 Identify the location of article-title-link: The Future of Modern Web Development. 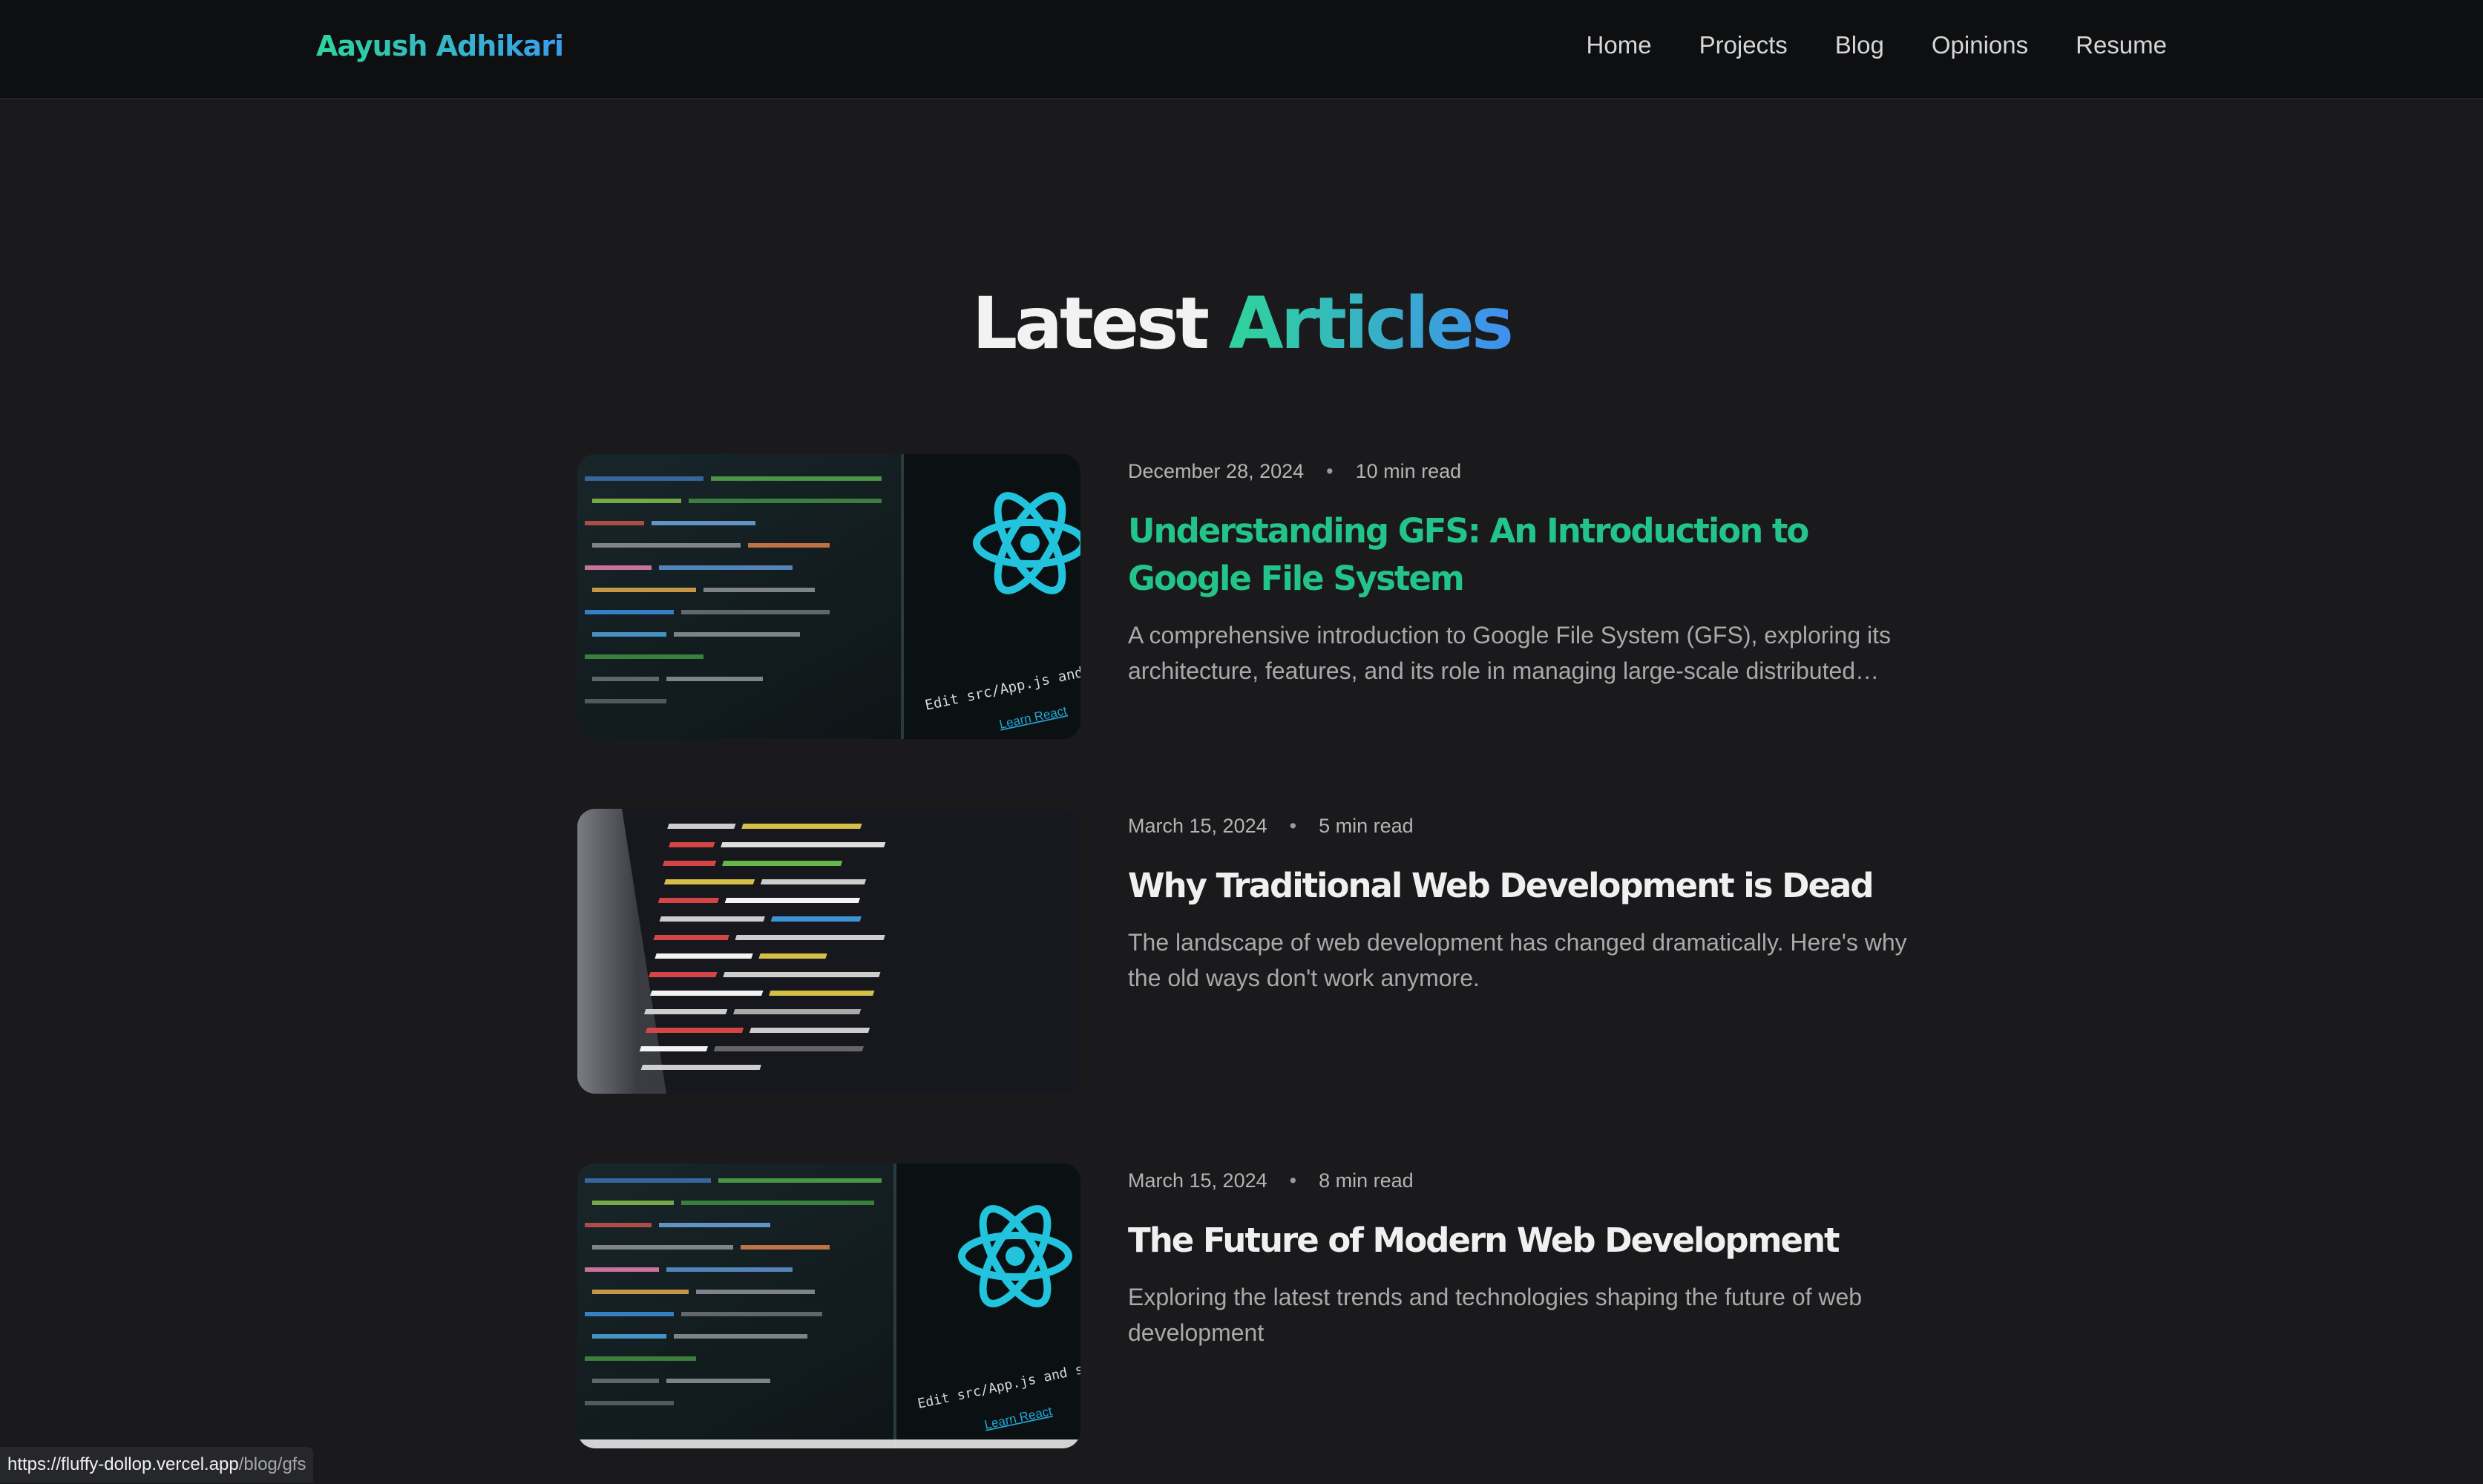
(1521, 1240).